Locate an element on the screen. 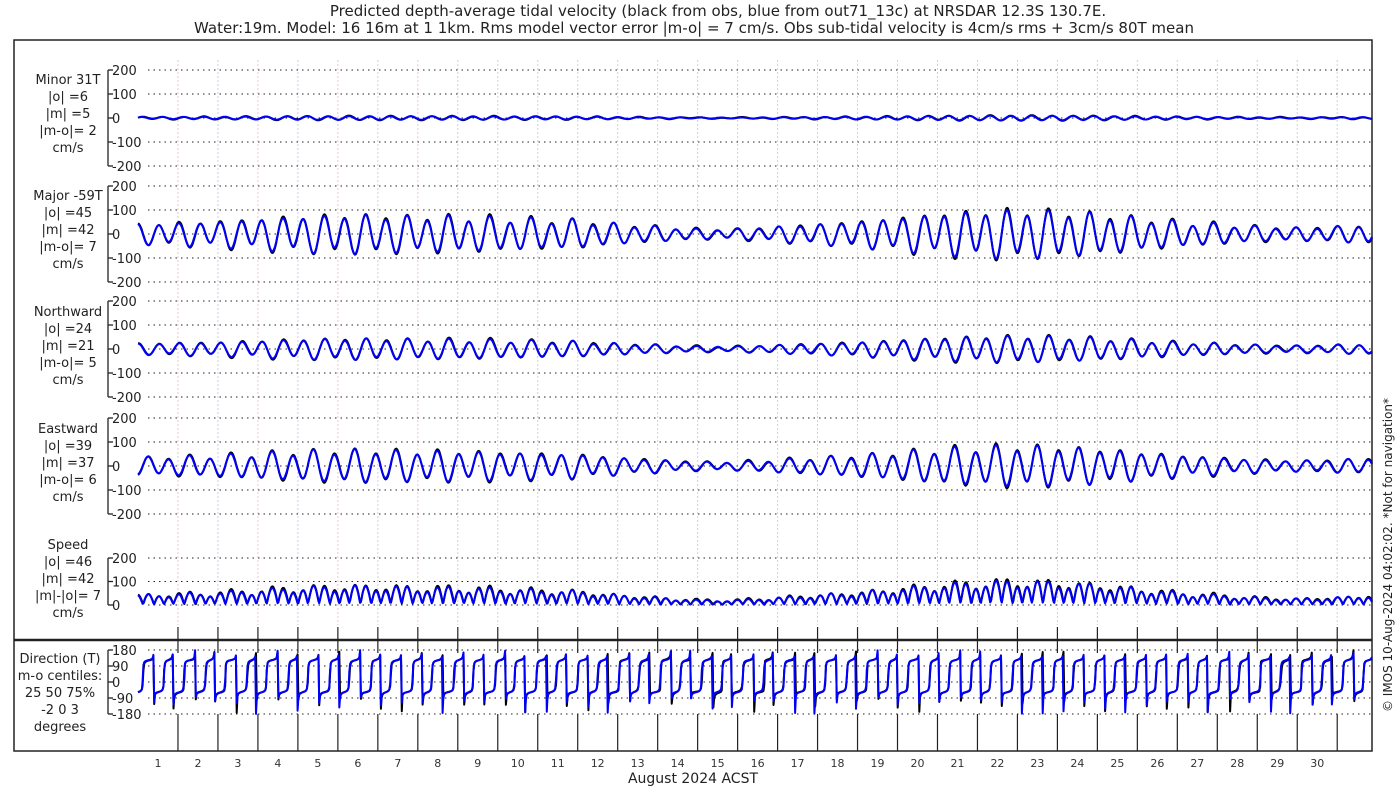  x-tick-label: 11 is located at coordinates (558, 763).